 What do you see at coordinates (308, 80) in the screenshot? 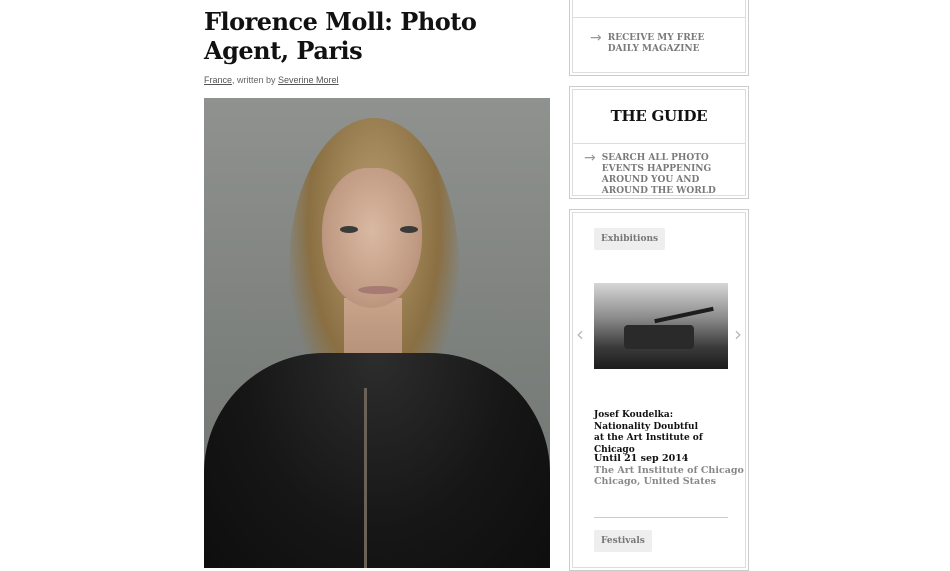
I see `author-link: Severine Morel` at bounding box center [308, 80].